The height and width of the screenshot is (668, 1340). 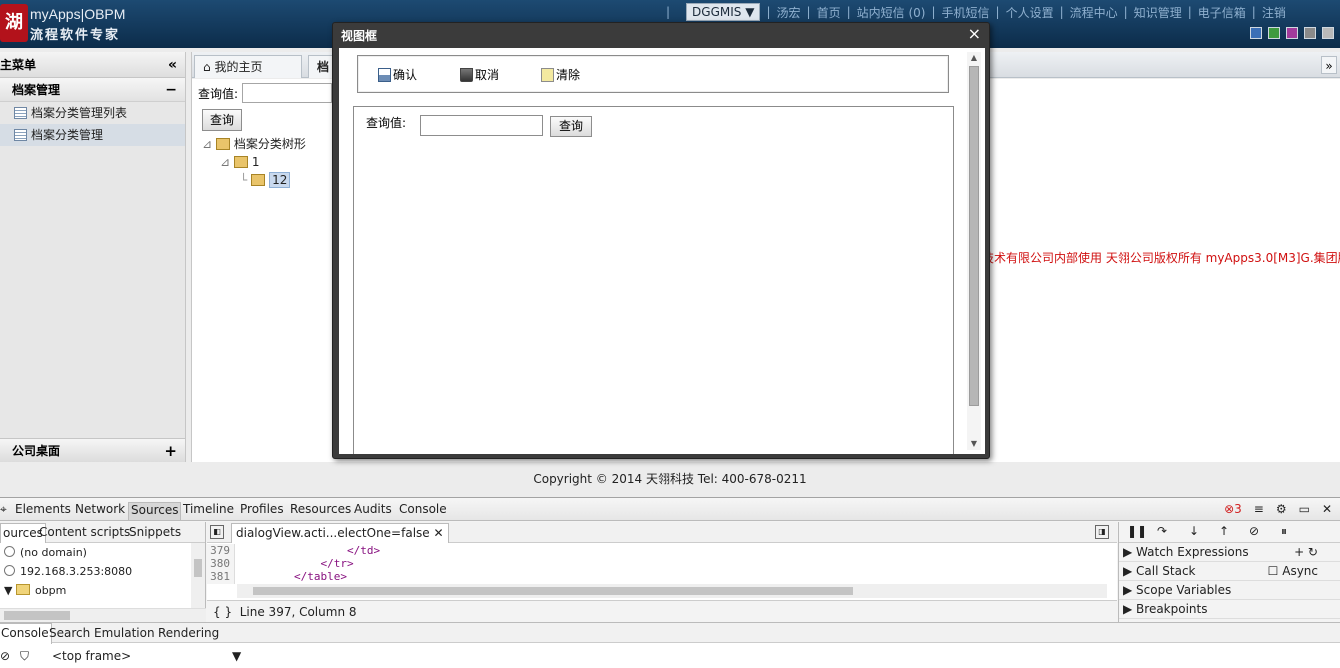 What do you see at coordinates (481, 125) in the screenshot?
I see `dialog-query-input` at bounding box center [481, 125].